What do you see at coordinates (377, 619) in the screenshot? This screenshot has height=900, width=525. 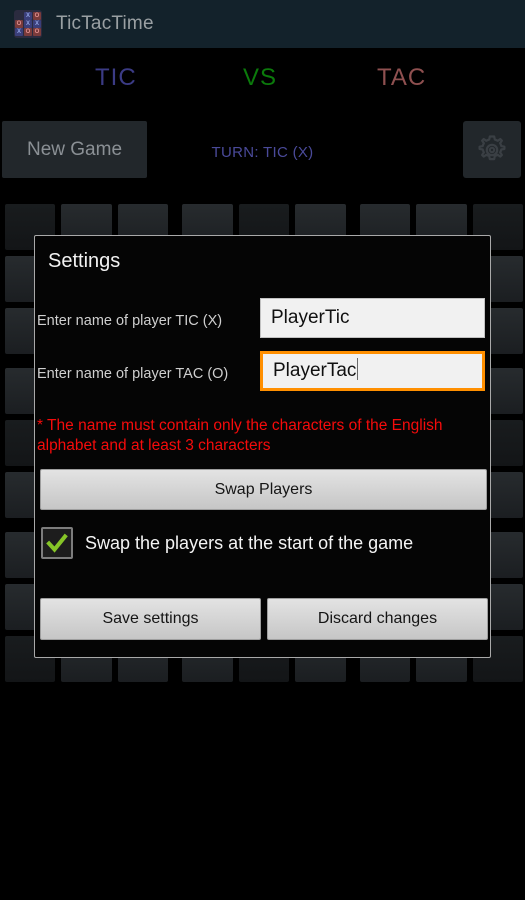 I see `discard-changes-button: Discard changes` at bounding box center [377, 619].